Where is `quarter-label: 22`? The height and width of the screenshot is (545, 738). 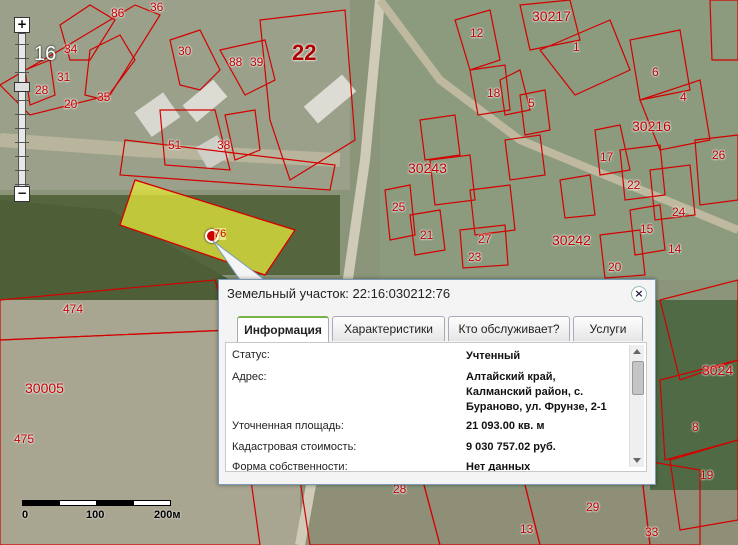
quarter-label: 22 is located at coordinates (304, 52).